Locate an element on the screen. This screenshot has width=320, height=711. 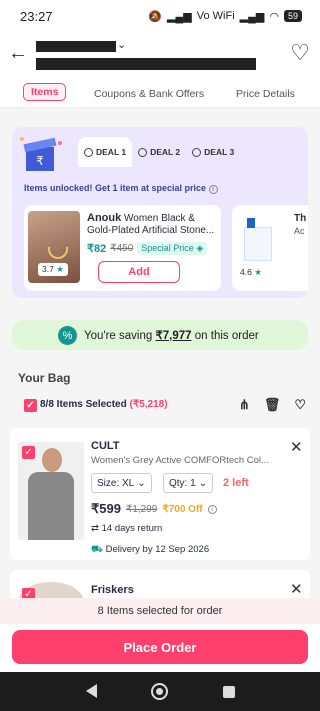
status-bar: 23:27 🔕 ▂▄▆ Vo WiFi ▂▄▆ ◠ 59 is located at coordinates (160, 16).